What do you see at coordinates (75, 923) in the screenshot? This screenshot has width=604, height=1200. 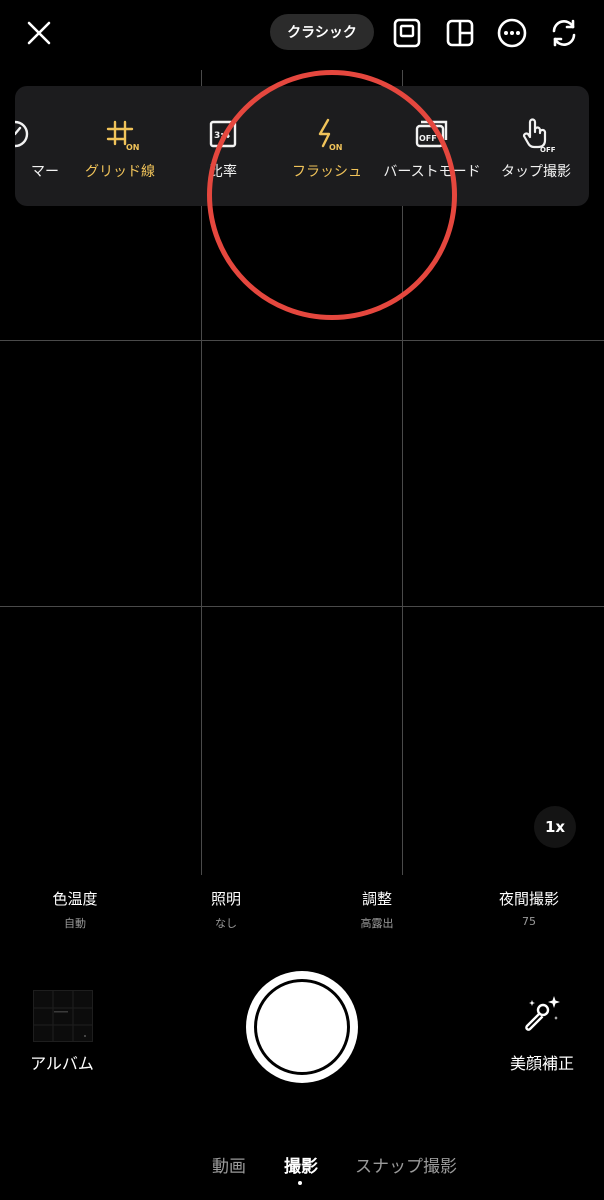 I see `control-value: 自動` at bounding box center [75, 923].